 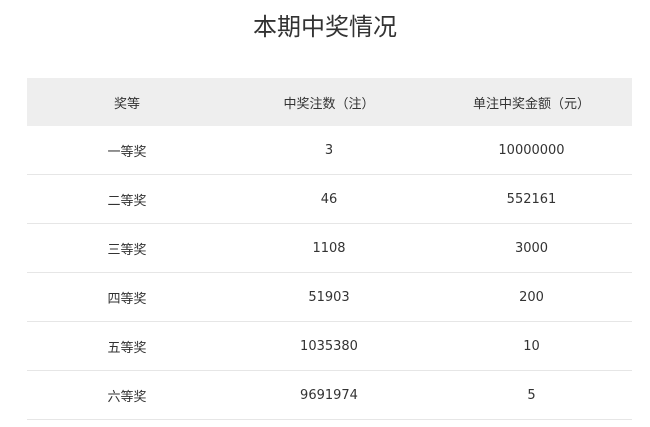 What do you see at coordinates (531, 395) in the screenshot?
I see `prize-amount-cell: 5` at bounding box center [531, 395].